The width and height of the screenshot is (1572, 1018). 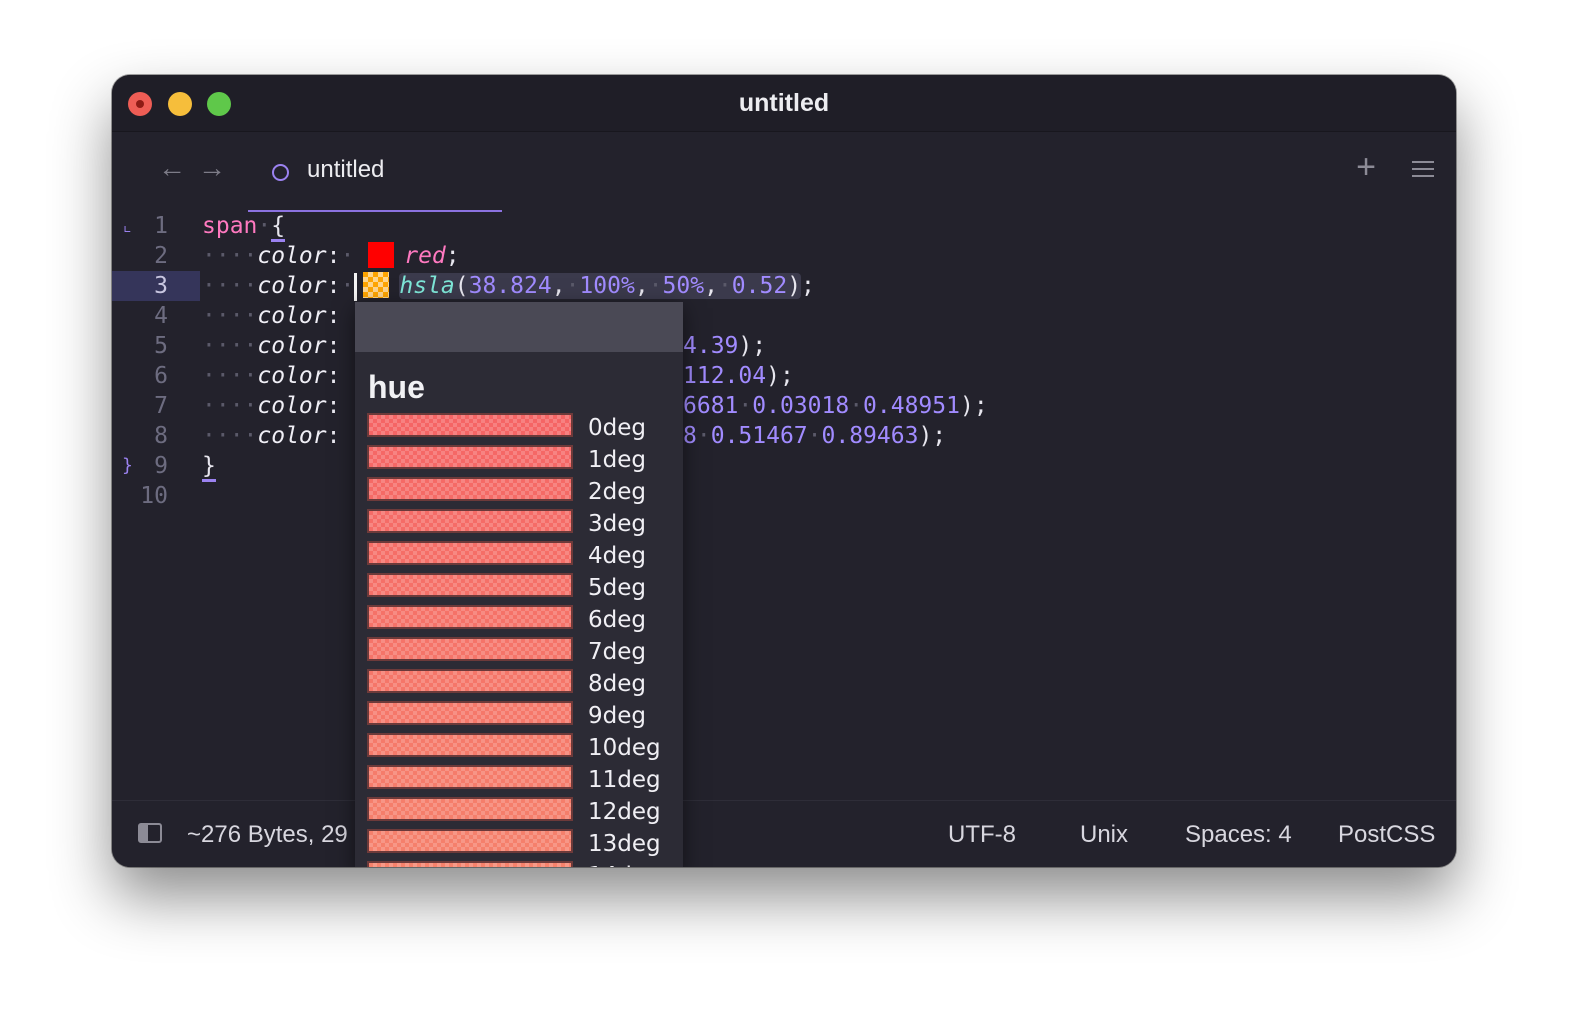 I want to click on line-number: 5, so click(x=161, y=346).